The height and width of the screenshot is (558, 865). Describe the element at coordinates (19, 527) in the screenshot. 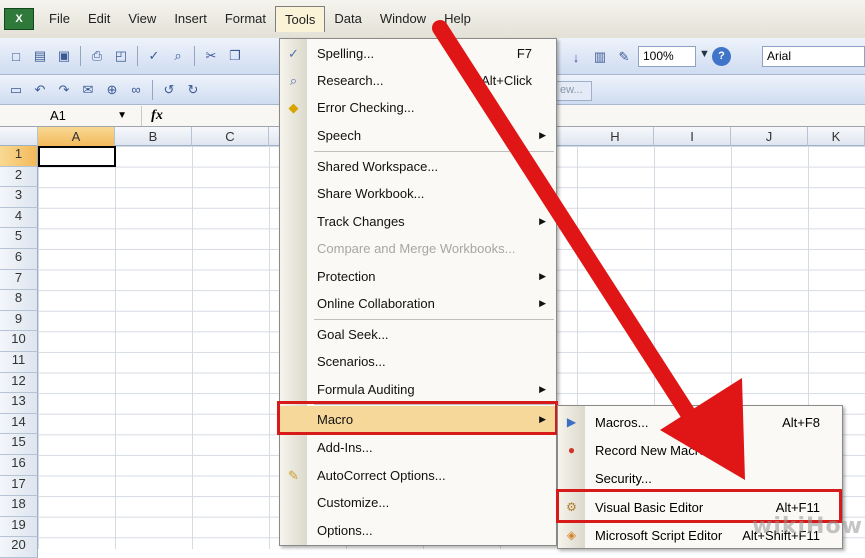

I see `row-header: 19` at that location.